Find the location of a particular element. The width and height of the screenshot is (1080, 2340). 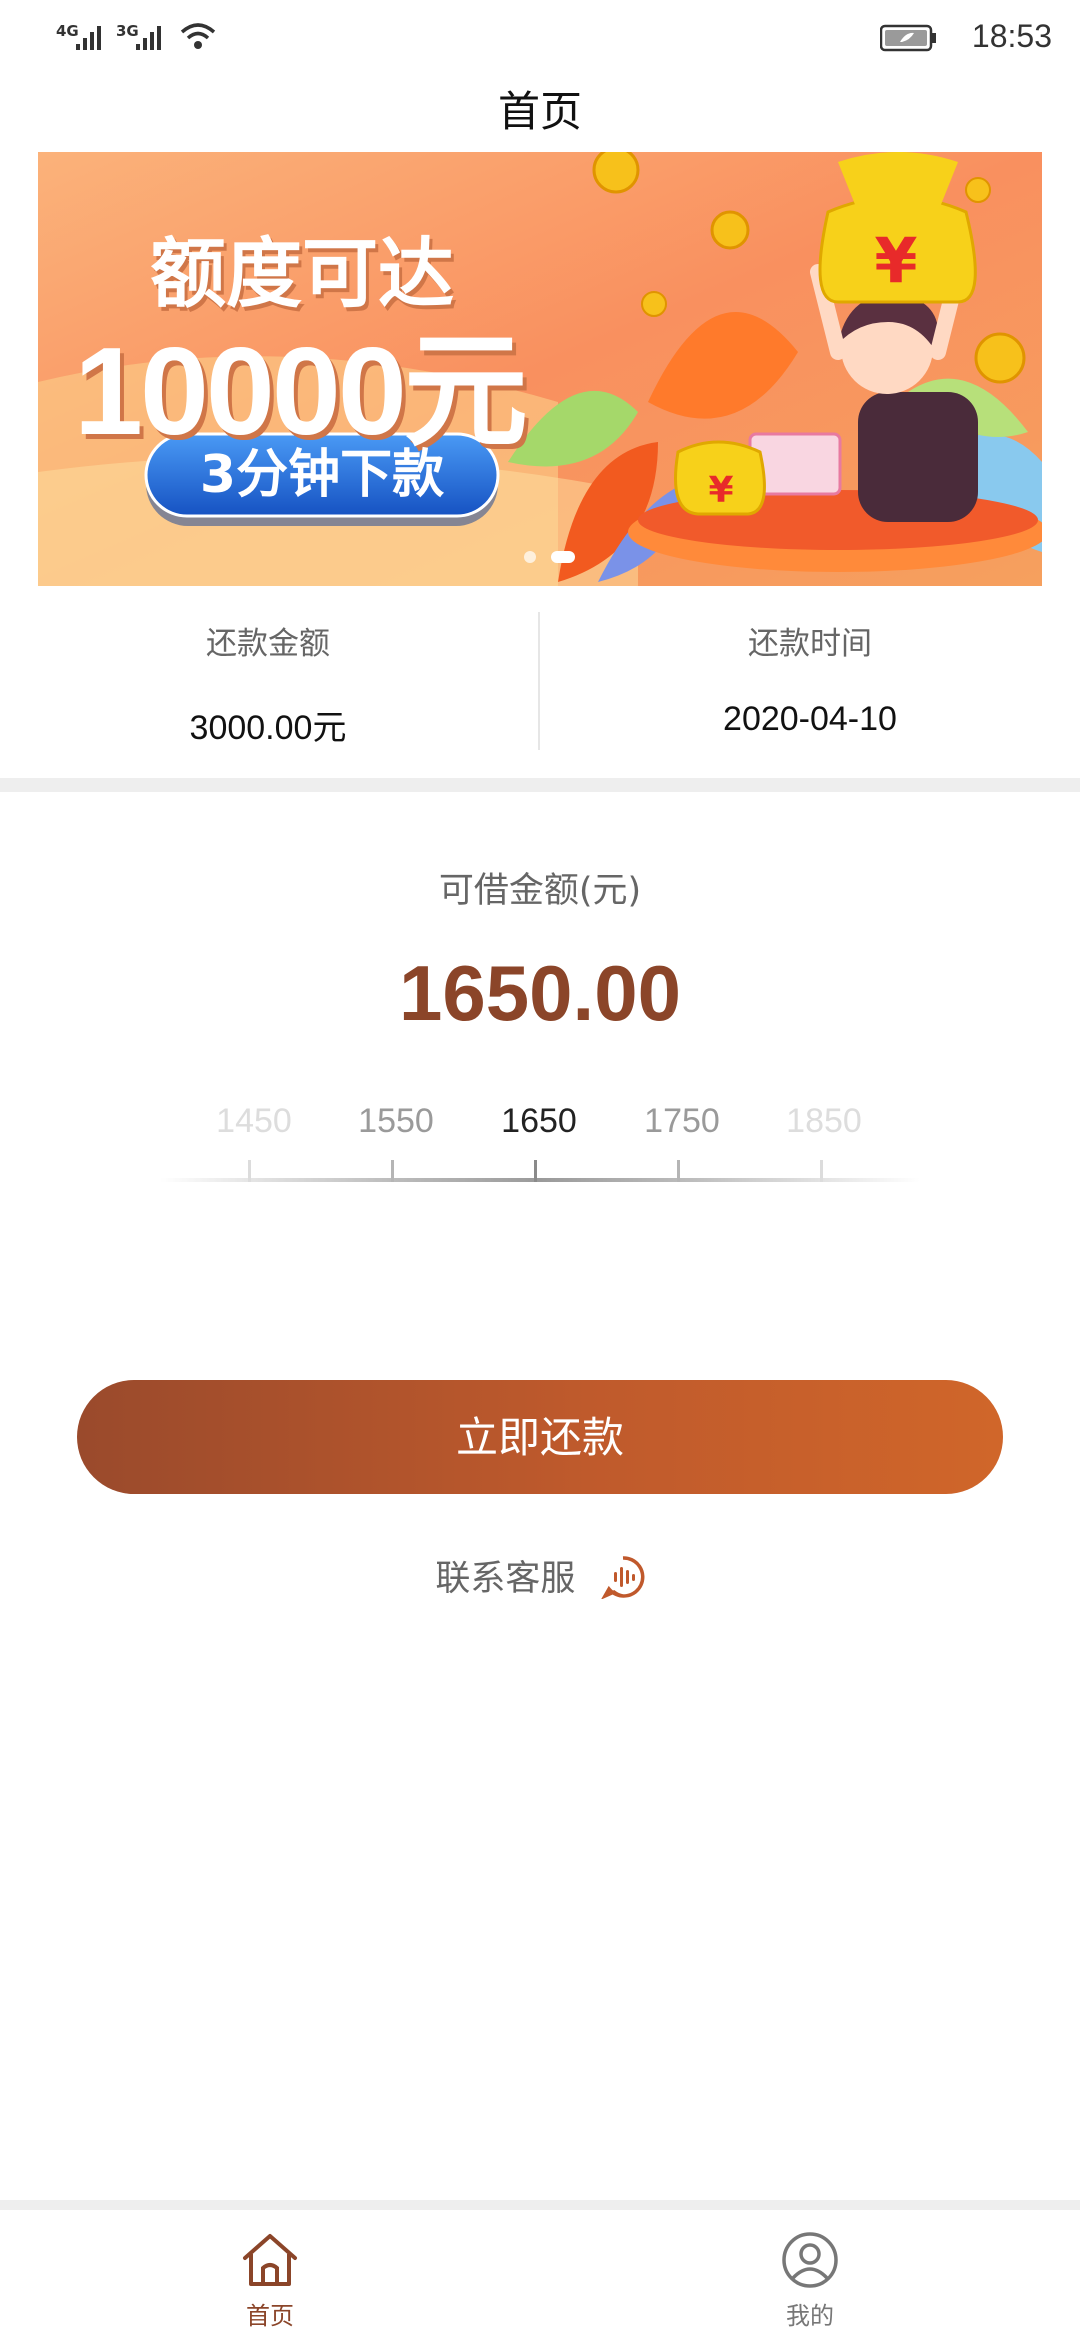

profile-icon is located at coordinates (810, 2260).